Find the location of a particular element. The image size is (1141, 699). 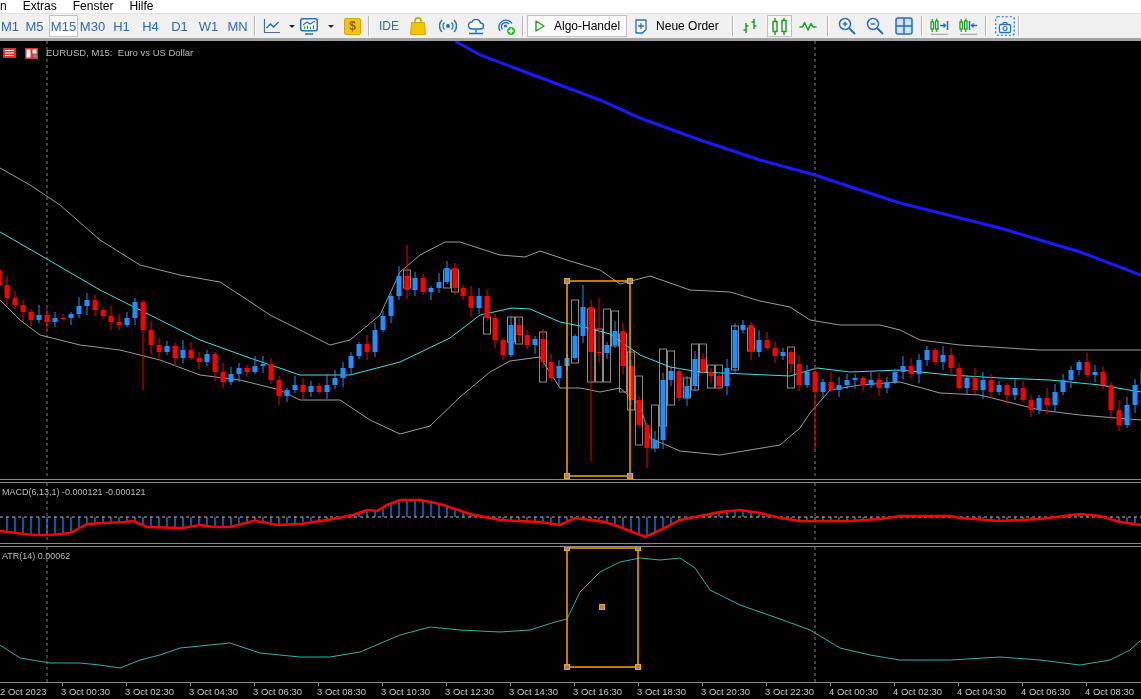

rings-plus-icon is located at coordinates (506, 26).